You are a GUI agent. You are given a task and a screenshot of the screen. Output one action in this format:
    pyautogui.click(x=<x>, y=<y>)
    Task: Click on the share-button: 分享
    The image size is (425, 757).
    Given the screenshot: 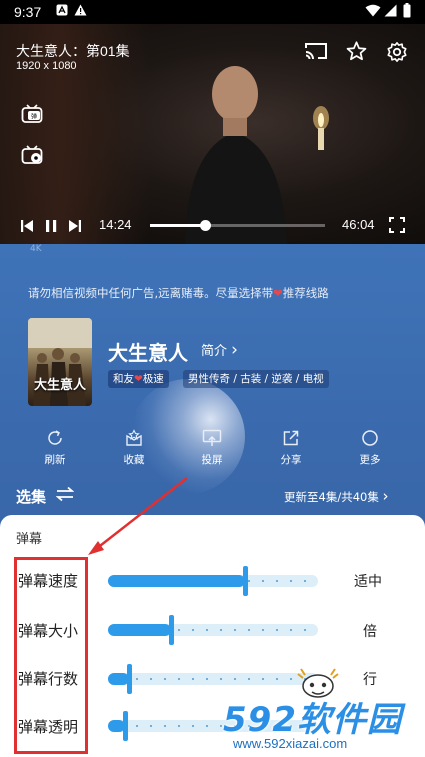 What is the action you would take?
    pyautogui.click(x=291, y=448)
    